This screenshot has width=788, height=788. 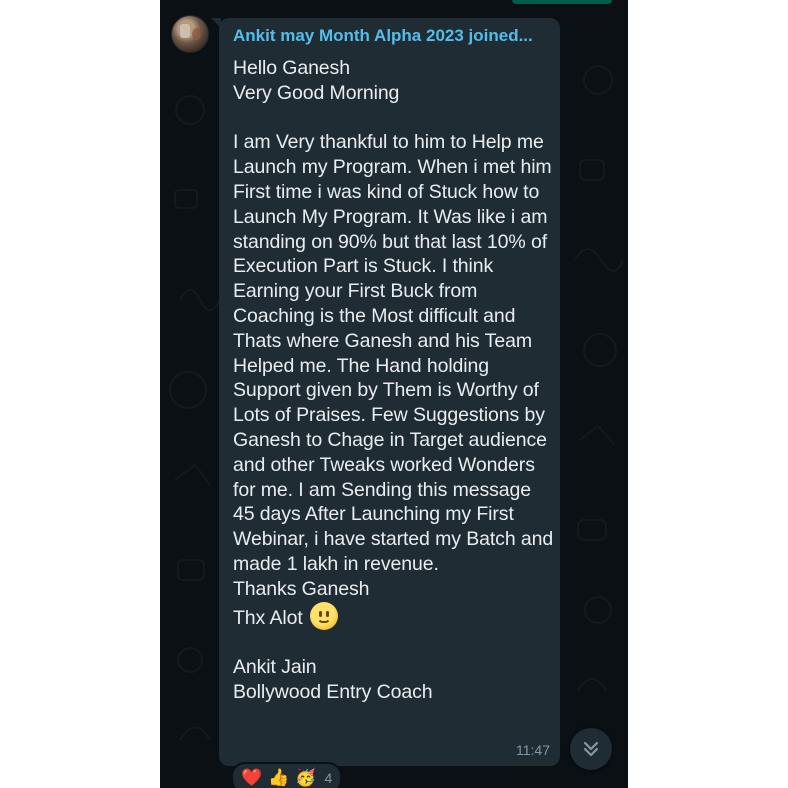 I want to click on thumbs-up-reaction-icon: 👍, so click(x=279, y=777).